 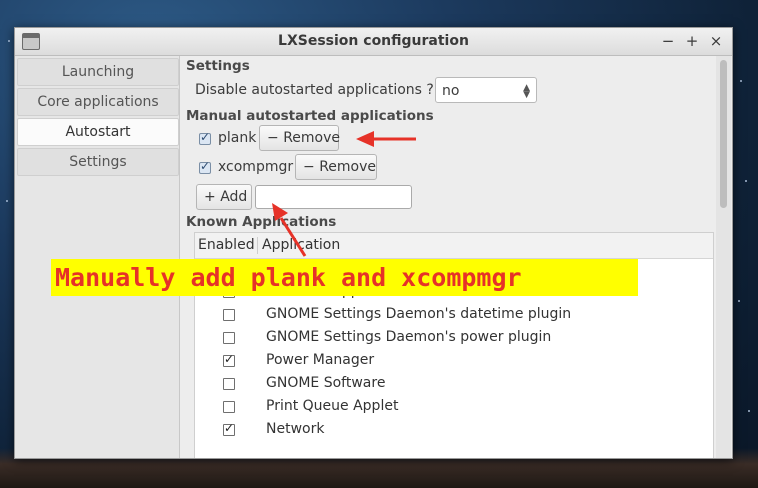 I want to click on annotation-arrows, so click(x=344, y=194).